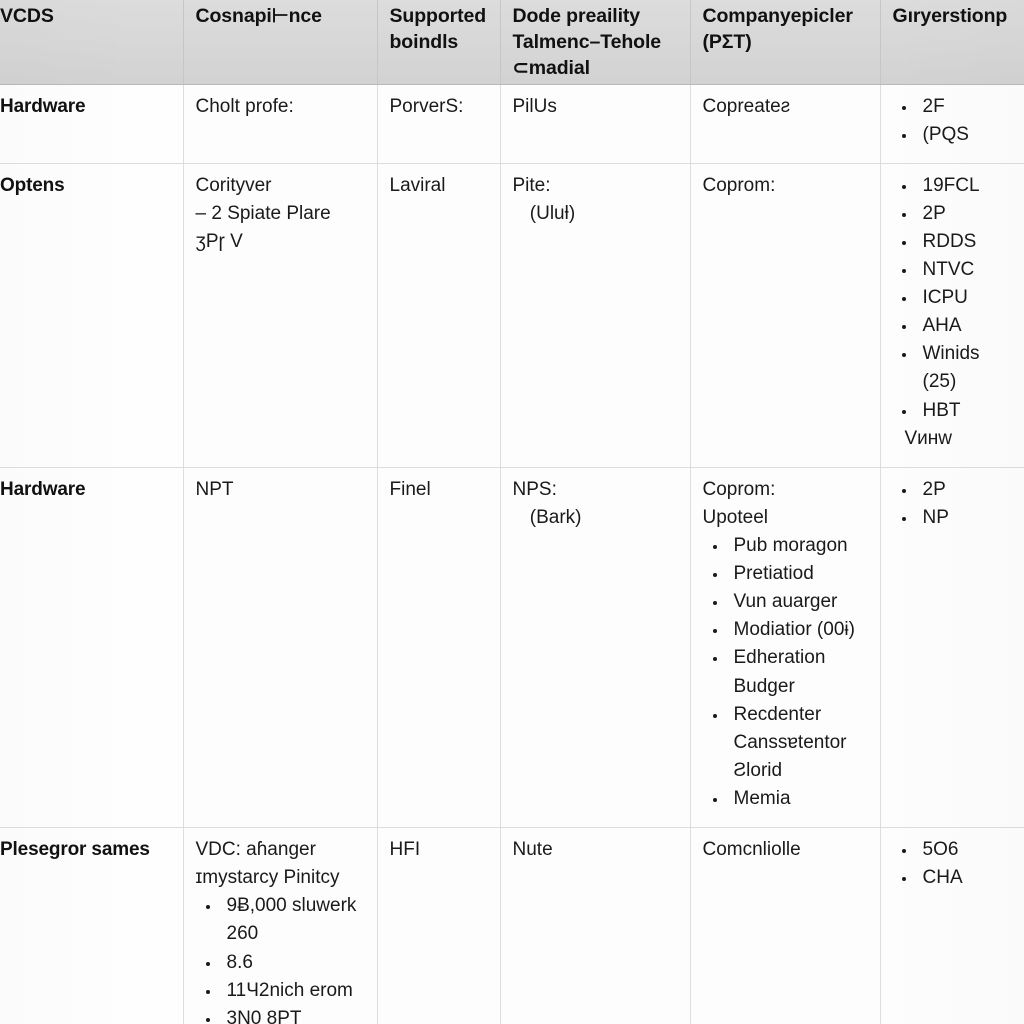 Image resolution: width=1024 pixels, height=1024 pixels. Describe the element at coordinates (92, 925) in the screenshot. I see `row-header-cell: Plesegror sames` at that location.